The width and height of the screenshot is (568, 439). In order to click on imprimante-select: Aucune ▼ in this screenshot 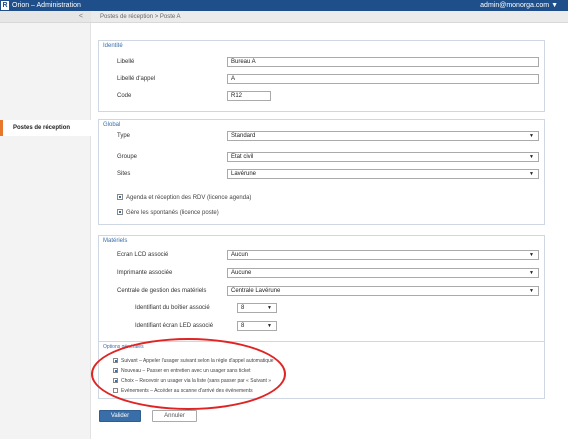, I will do `click(383, 273)`.